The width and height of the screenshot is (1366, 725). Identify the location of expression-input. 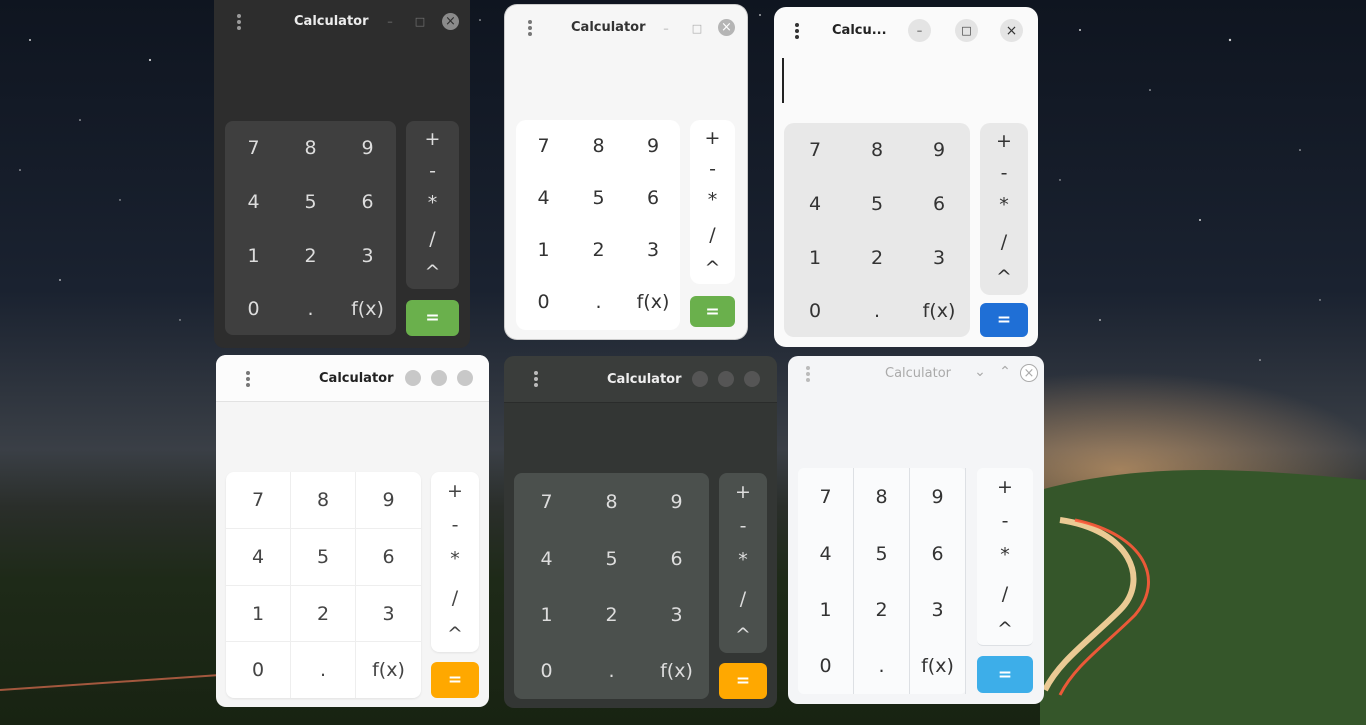
(783, 80).